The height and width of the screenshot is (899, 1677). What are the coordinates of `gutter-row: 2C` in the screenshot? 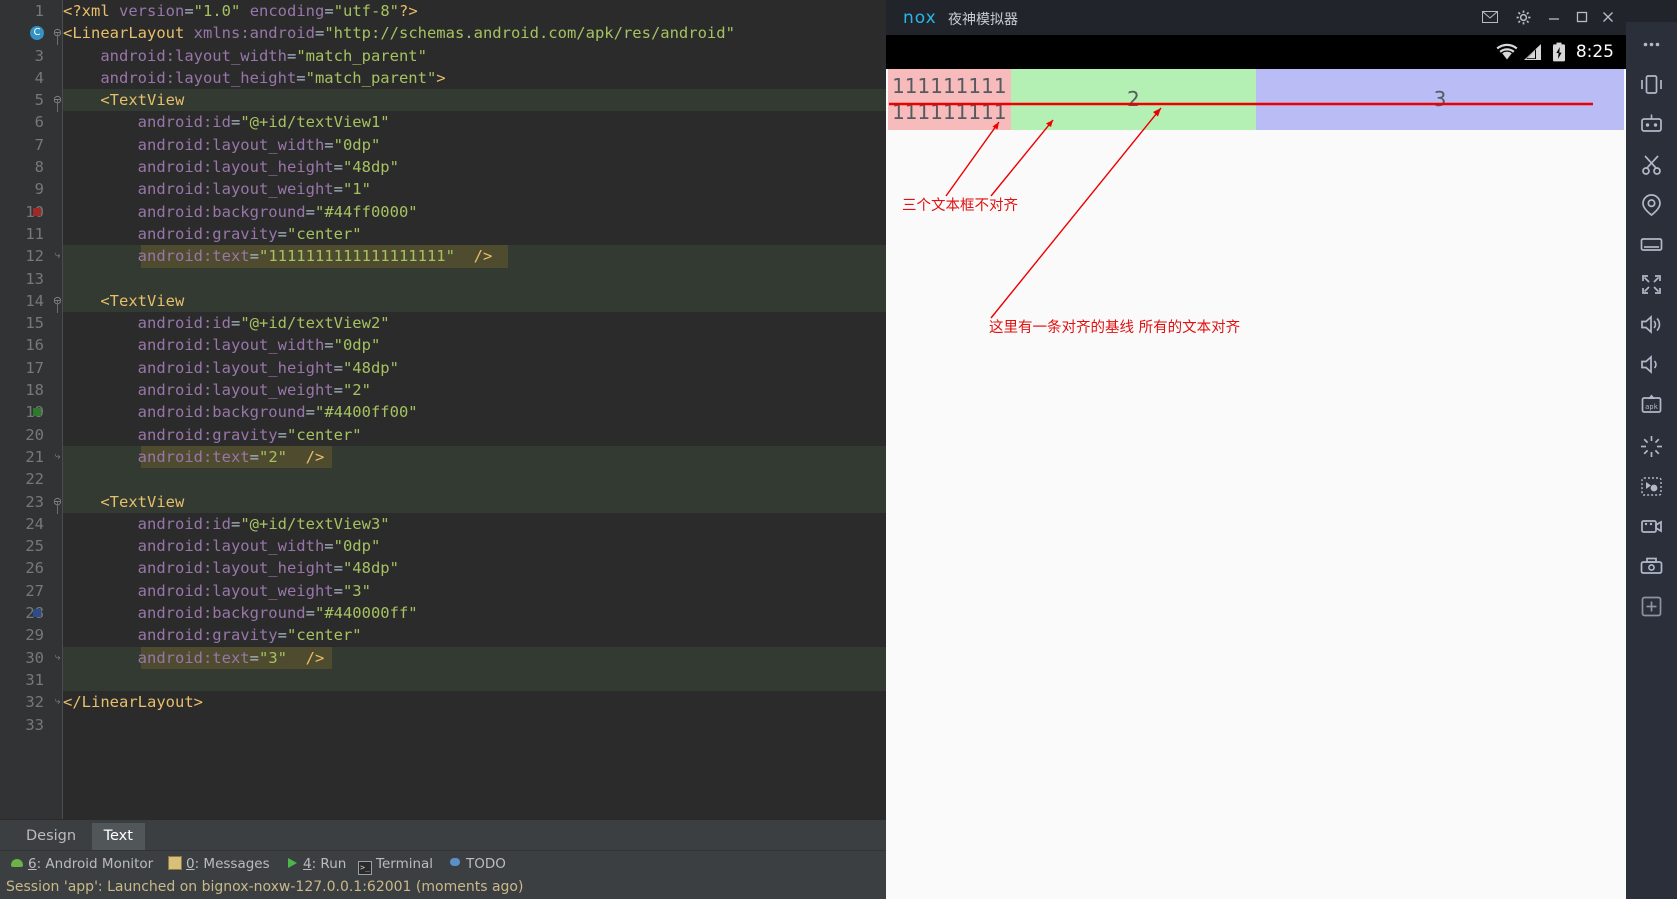 It's located at (26, 33).